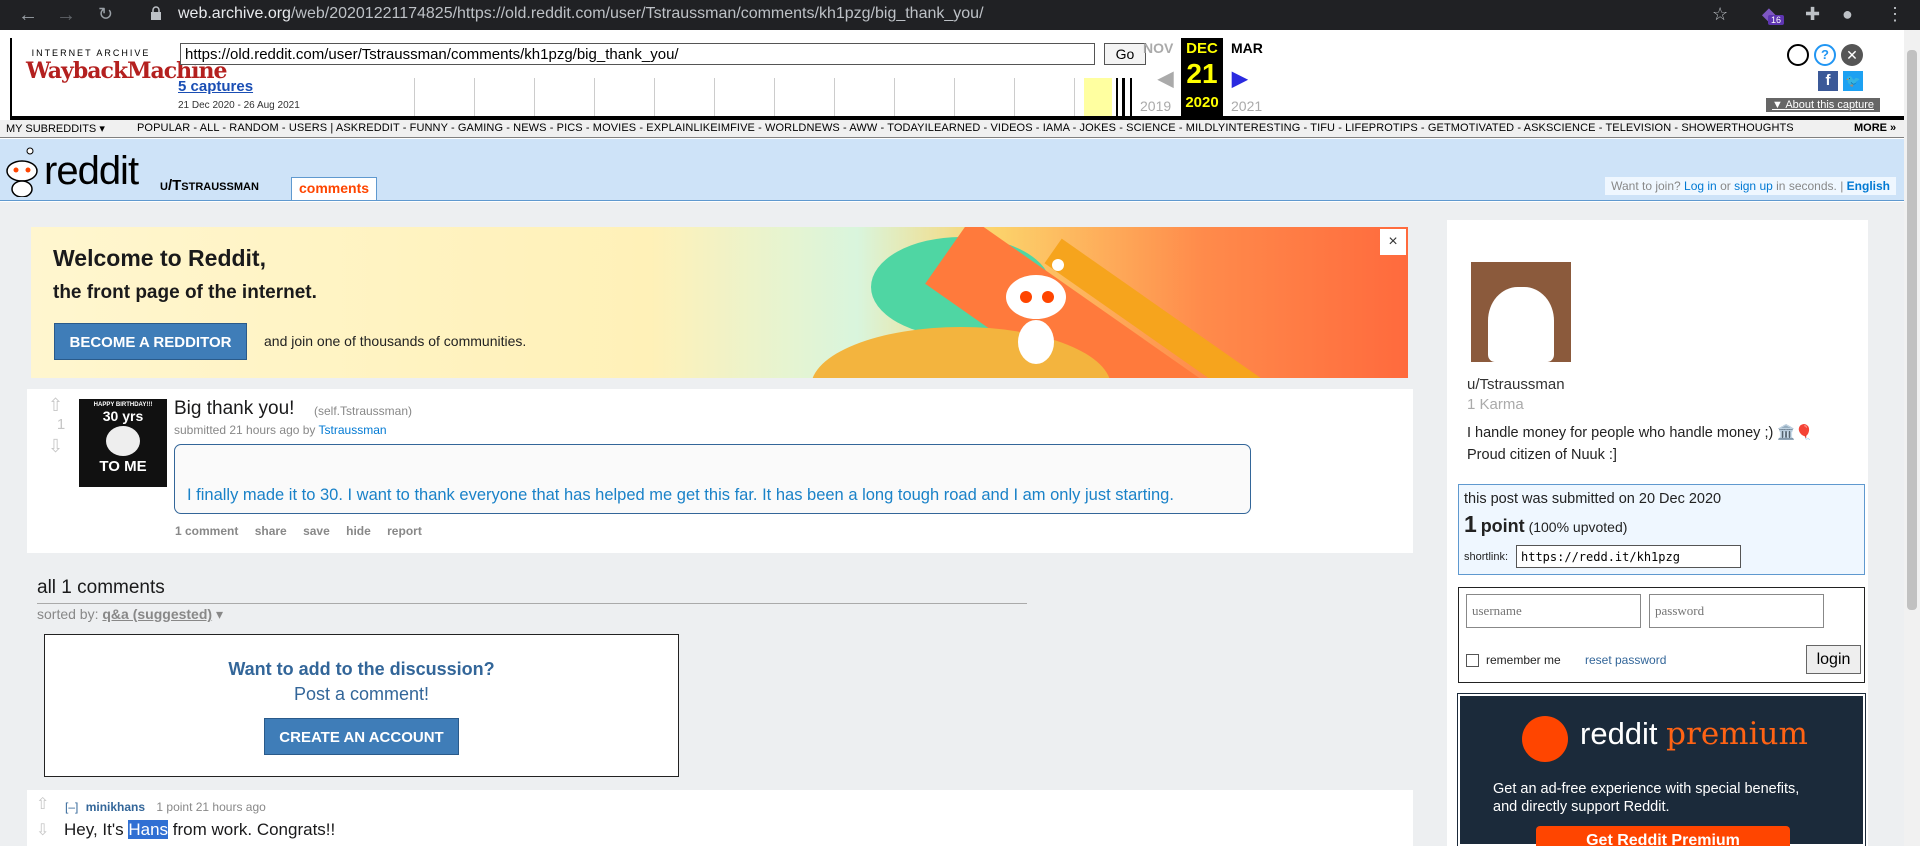 The height and width of the screenshot is (846, 1920). What do you see at coordinates (101, 587) in the screenshot?
I see `comments-header: all 1 comments` at bounding box center [101, 587].